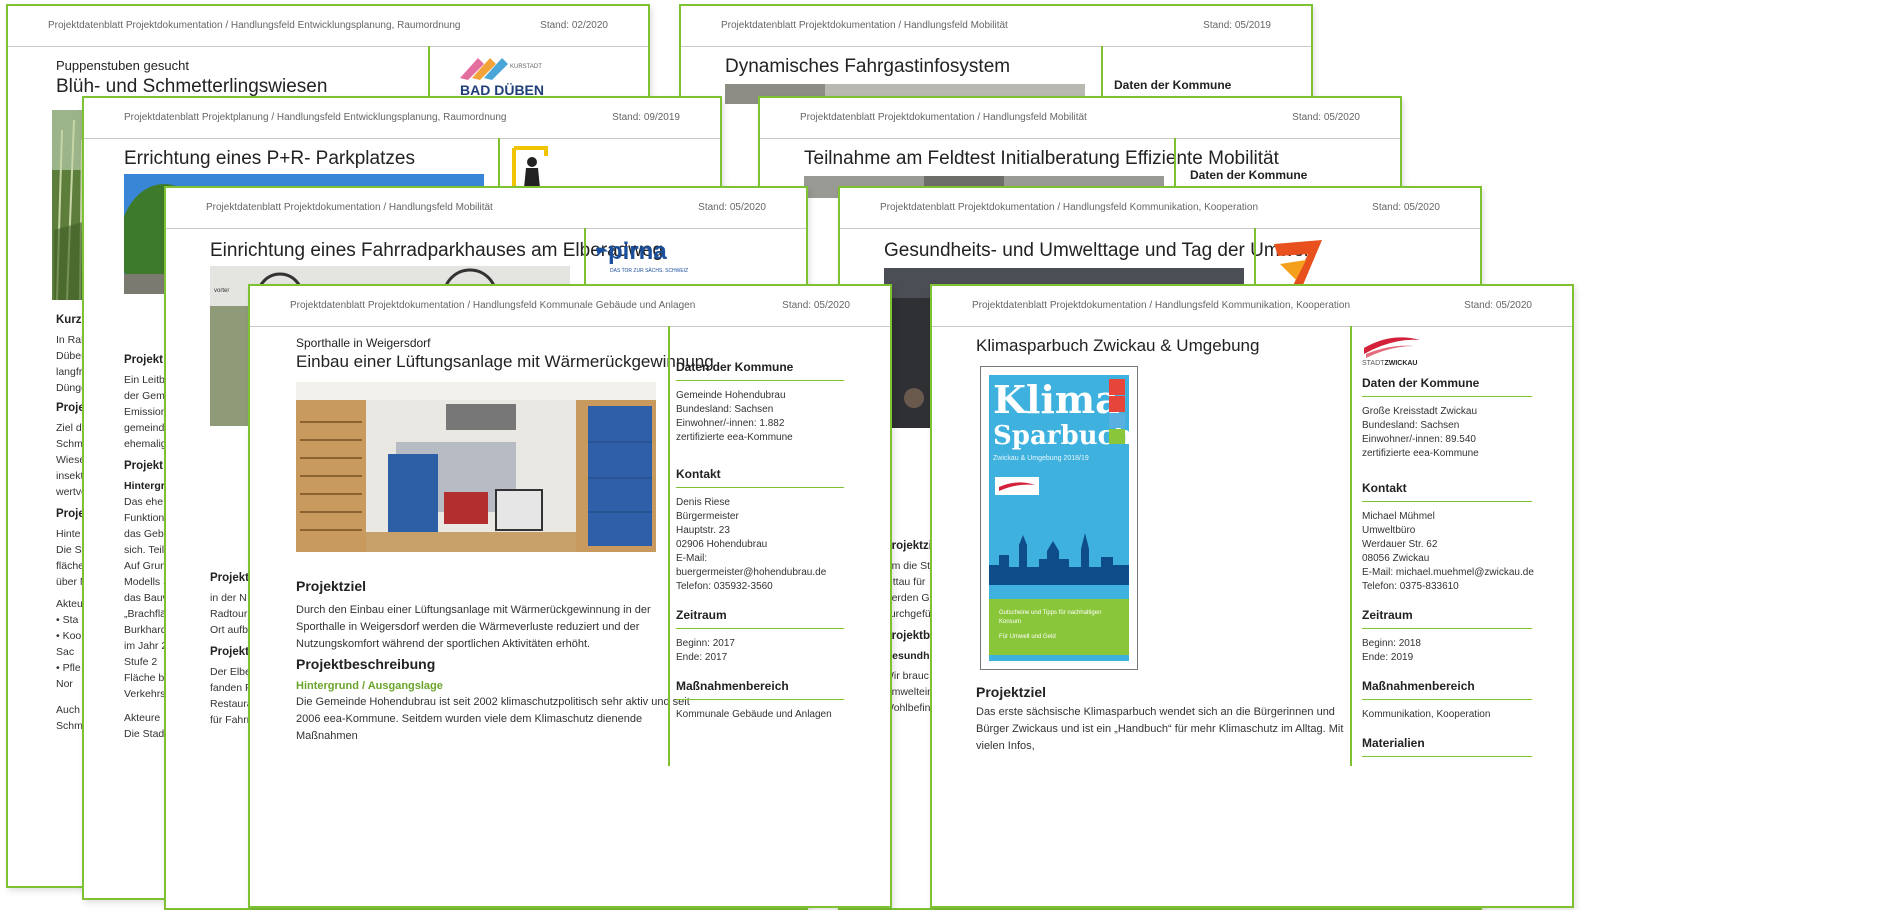 This screenshot has height=910, width=1883. I want to click on text-fragment: Ort aufb, so click(229, 630).